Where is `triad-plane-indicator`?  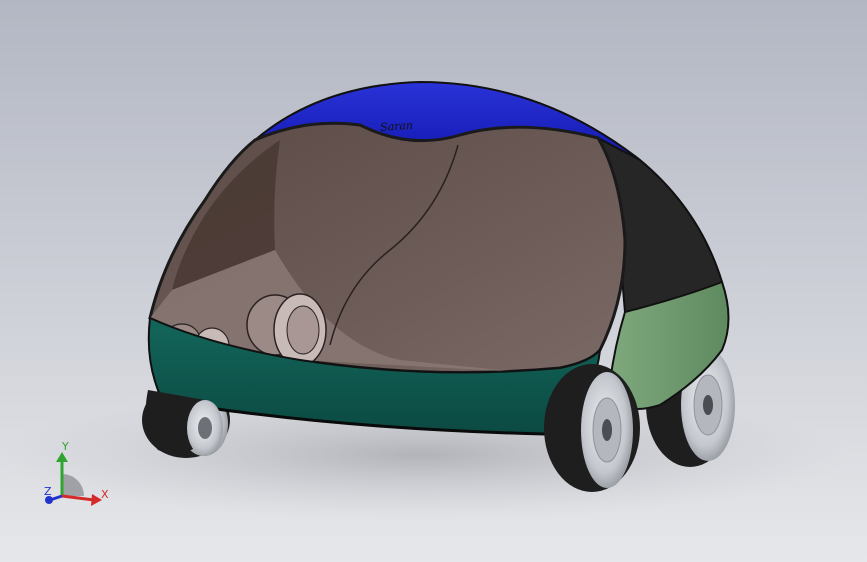 triad-plane-indicator is located at coordinates (73, 485).